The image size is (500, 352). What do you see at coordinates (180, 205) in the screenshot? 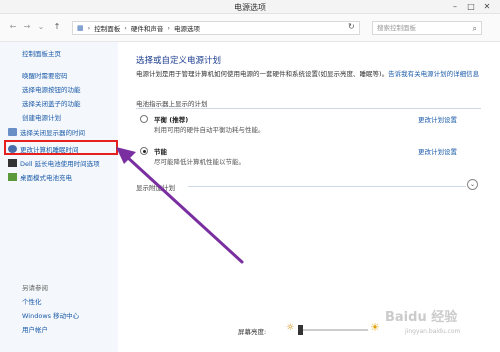
I see `annotation-arrow` at bounding box center [180, 205].